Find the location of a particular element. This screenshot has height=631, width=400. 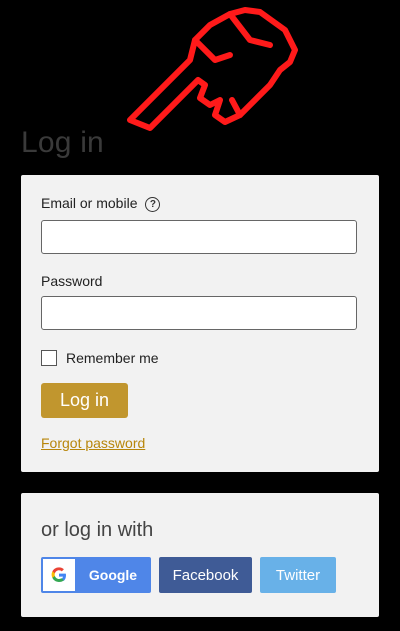

email-label-text: Email or mobile is located at coordinates (89, 203).